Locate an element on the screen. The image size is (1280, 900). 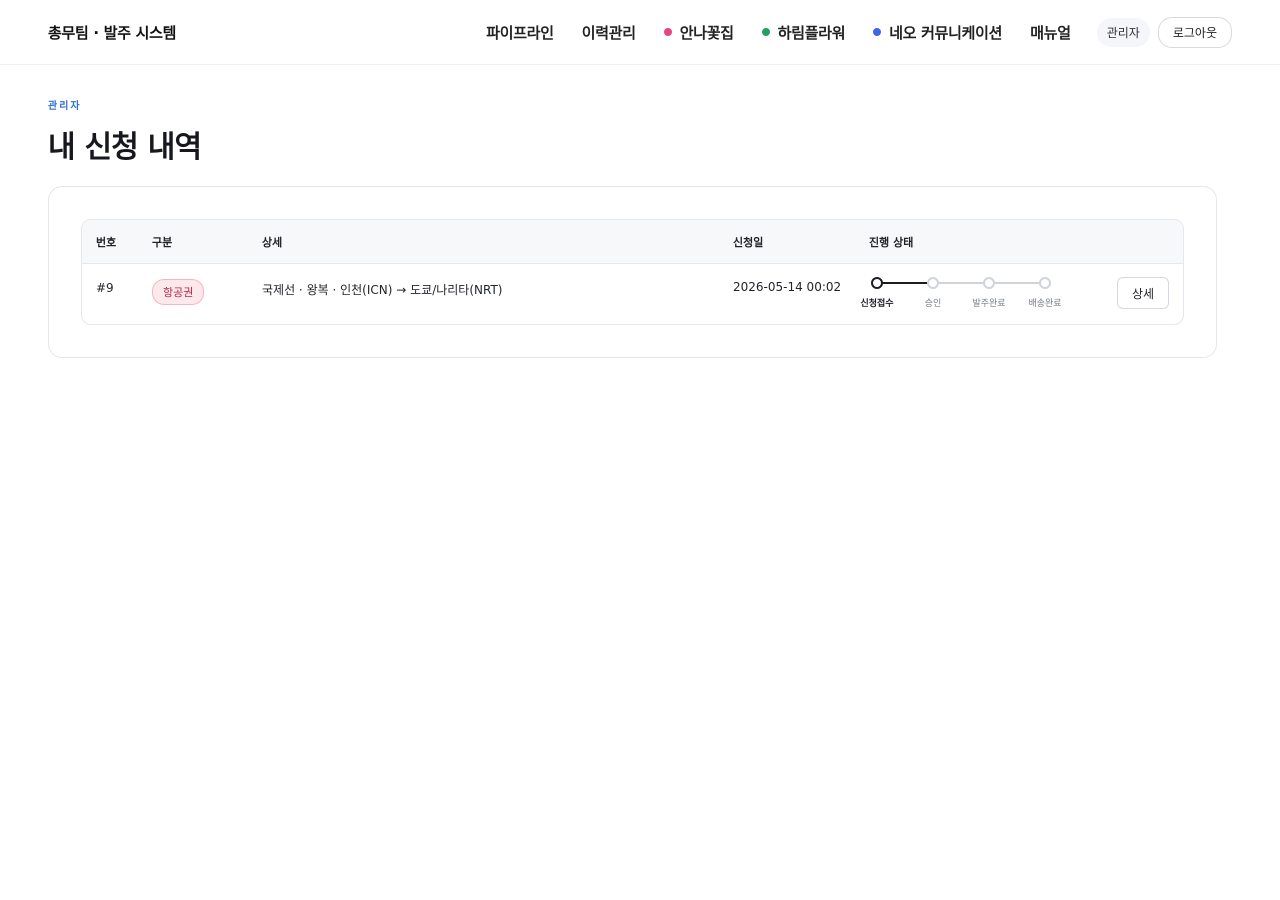
nav-item-label: 이력관리 is located at coordinates (608, 32).